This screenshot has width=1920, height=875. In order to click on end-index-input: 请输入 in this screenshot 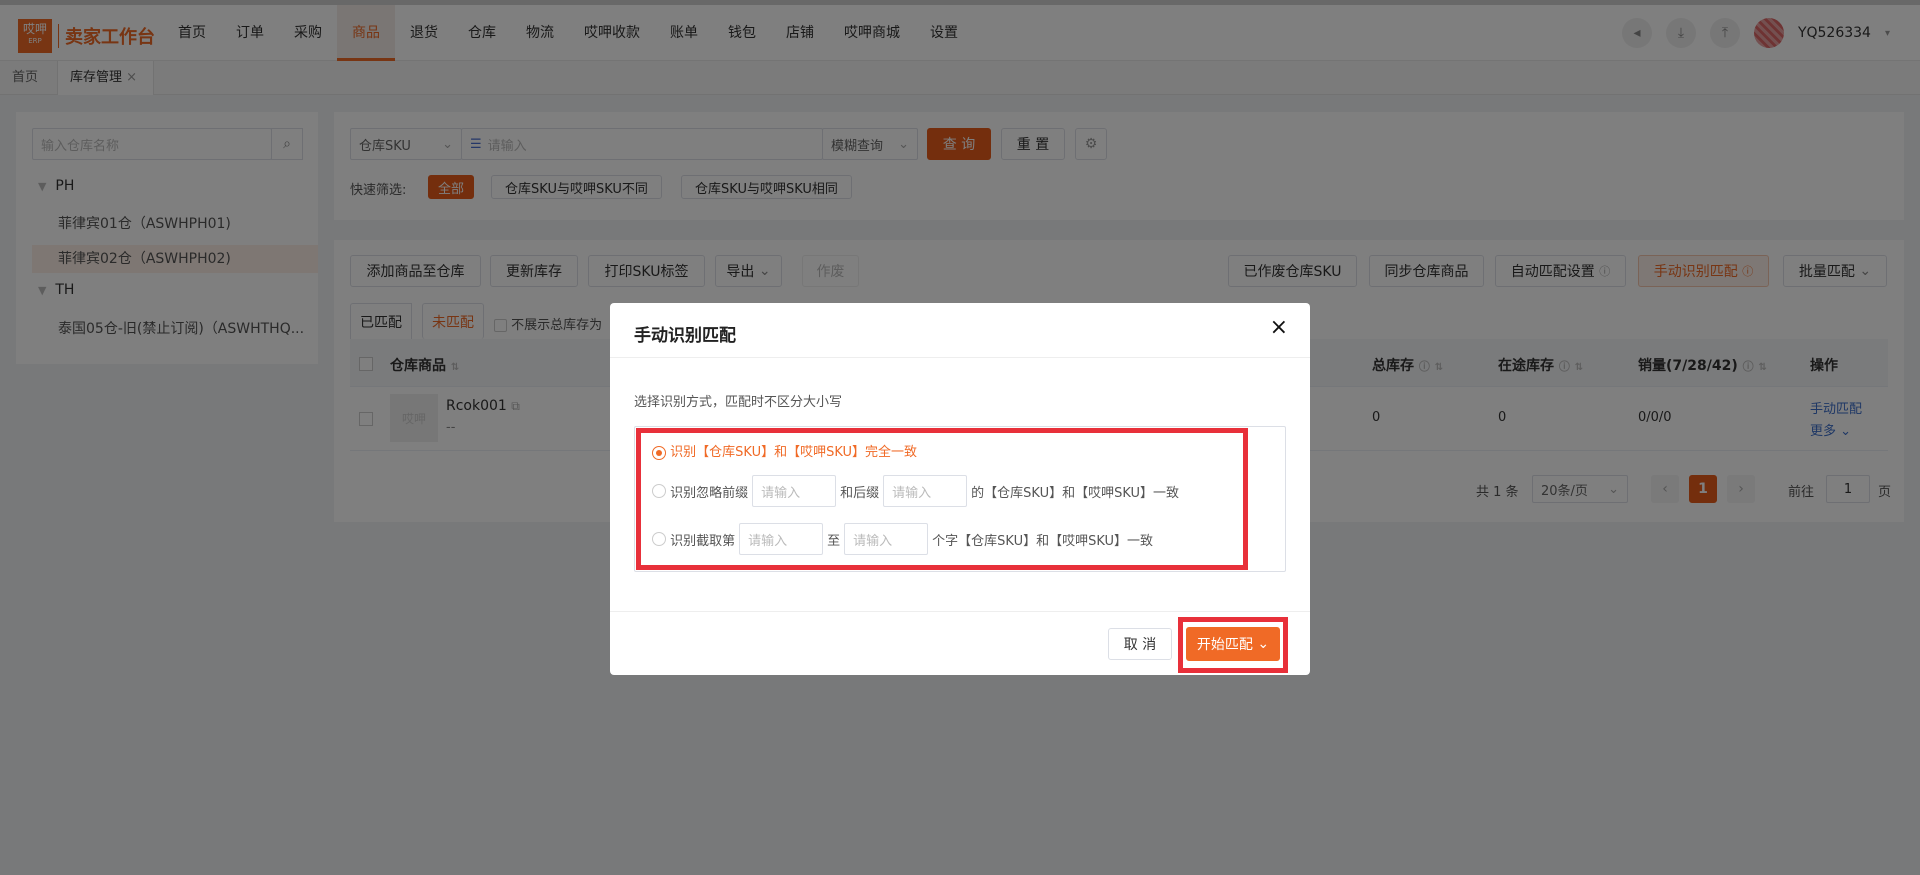, I will do `click(886, 539)`.